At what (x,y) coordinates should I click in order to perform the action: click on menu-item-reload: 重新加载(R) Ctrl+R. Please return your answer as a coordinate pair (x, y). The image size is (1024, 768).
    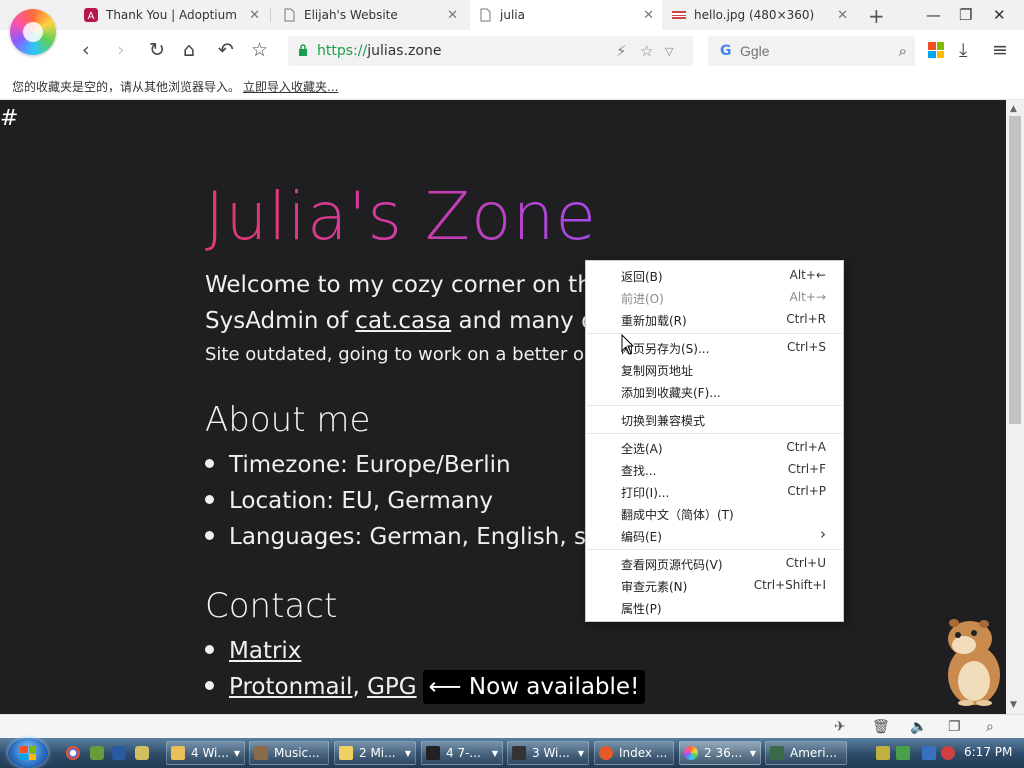
    Looking at the image, I should click on (714, 319).